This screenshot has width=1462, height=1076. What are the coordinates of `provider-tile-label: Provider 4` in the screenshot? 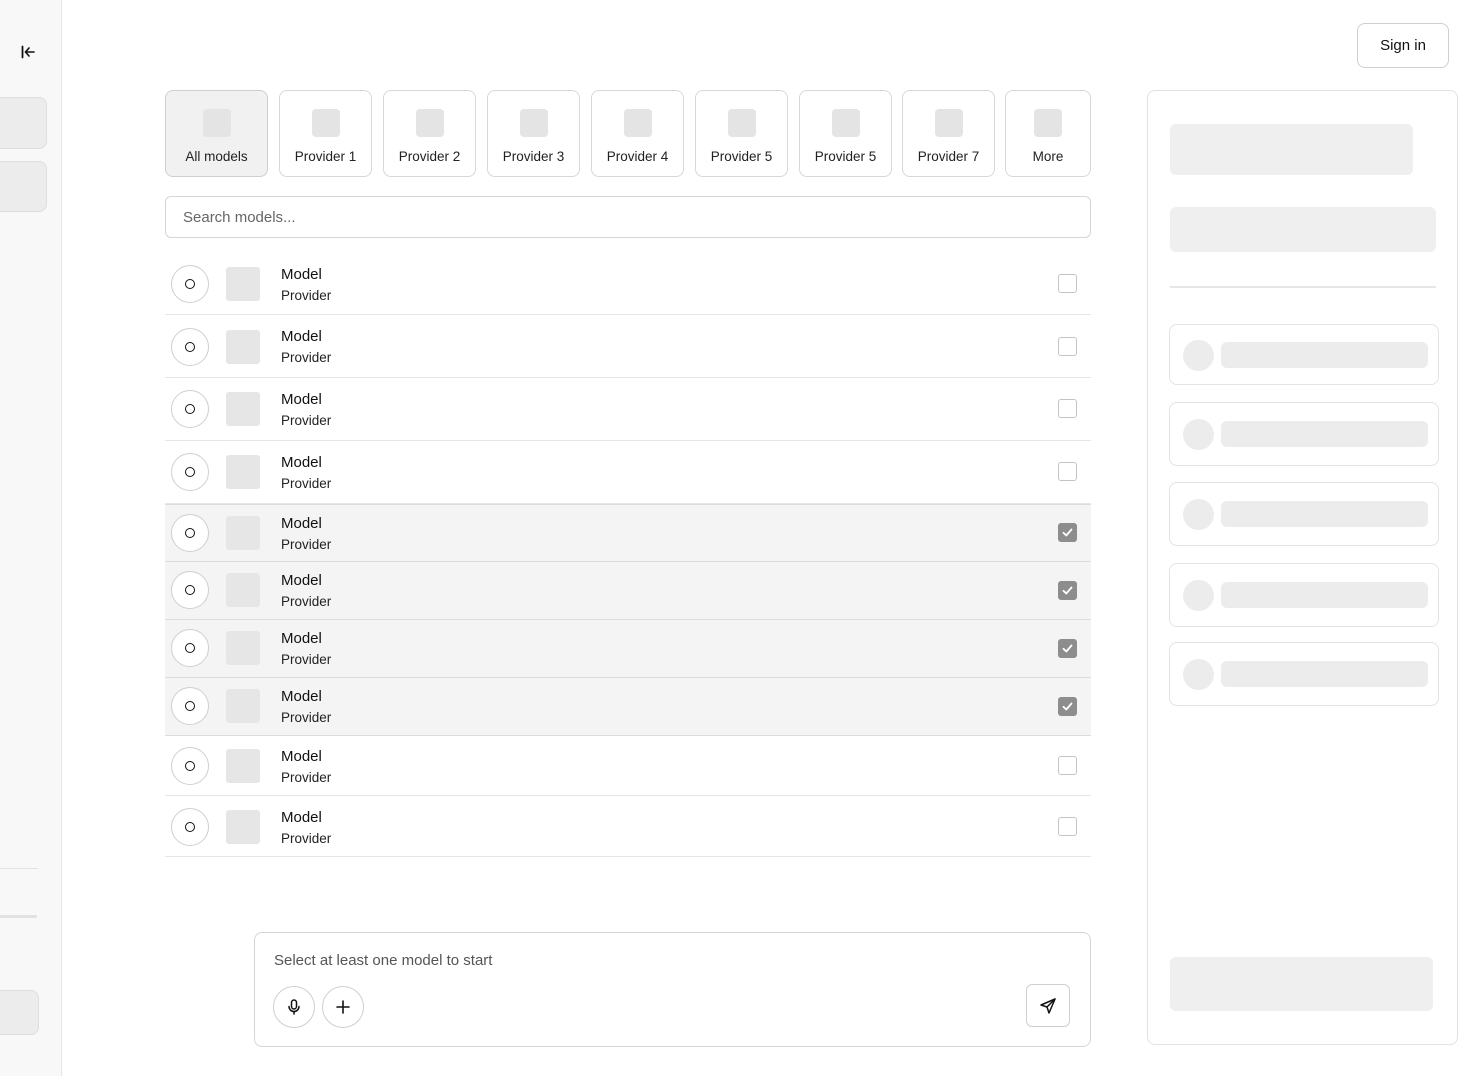 It's located at (637, 156).